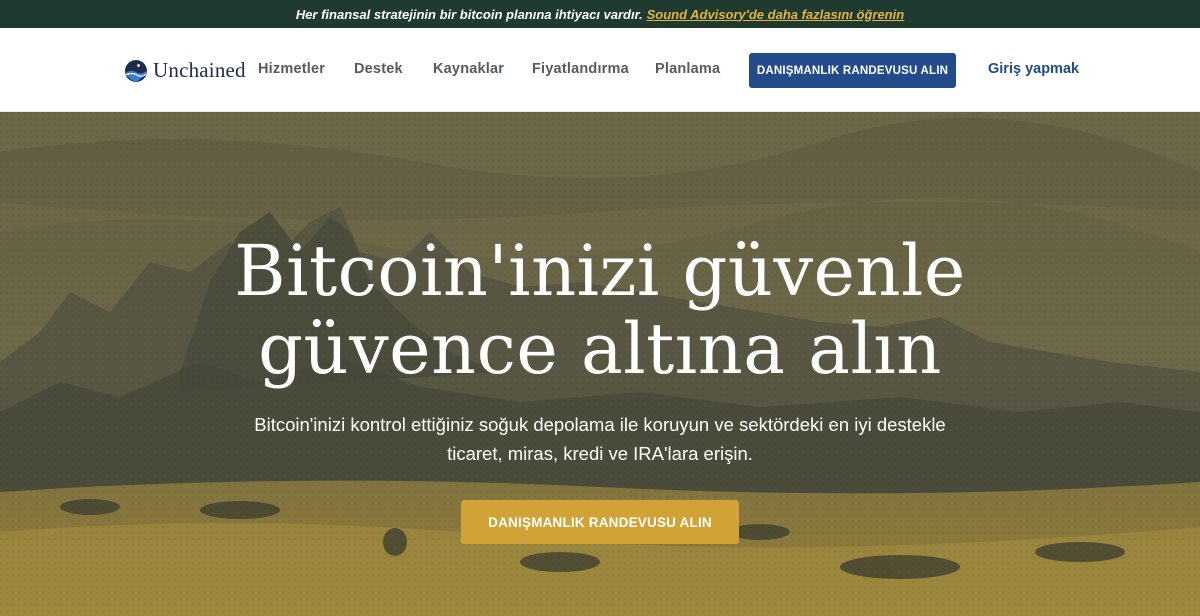 The height and width of the screenshot is (616, 1200). What do you see at coordinates (468, 69) in the screenshot?
I see `nav-item-resources: Kaynaklar` at bounding box center [468, 69].